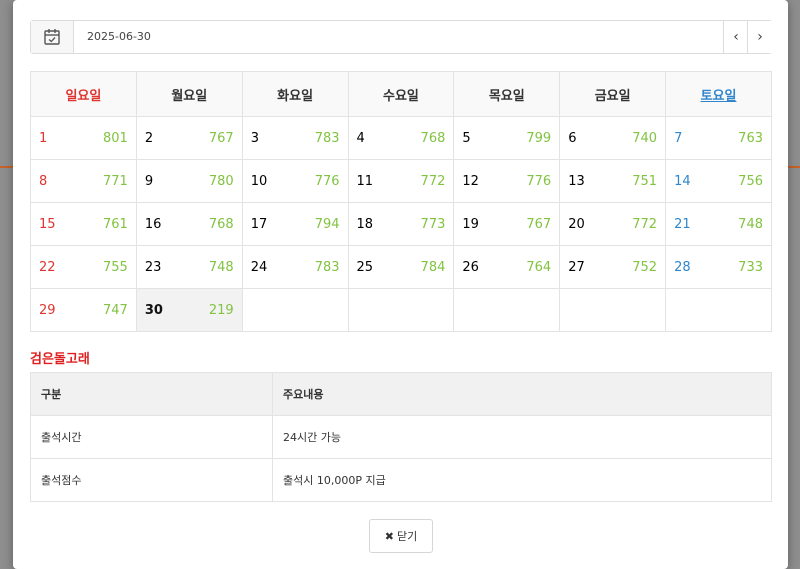 The image size is (800, 569). Describe the element at coordinates (189, 310) in the screenshot. I see `calendar-day-cell: 30 219` at that location.